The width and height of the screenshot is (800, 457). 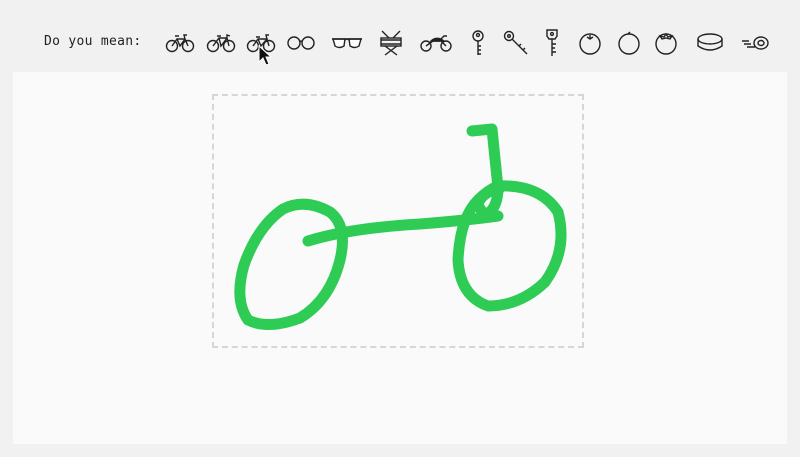 I want to click on sketch-handlebar, so click(x=486, y=171).